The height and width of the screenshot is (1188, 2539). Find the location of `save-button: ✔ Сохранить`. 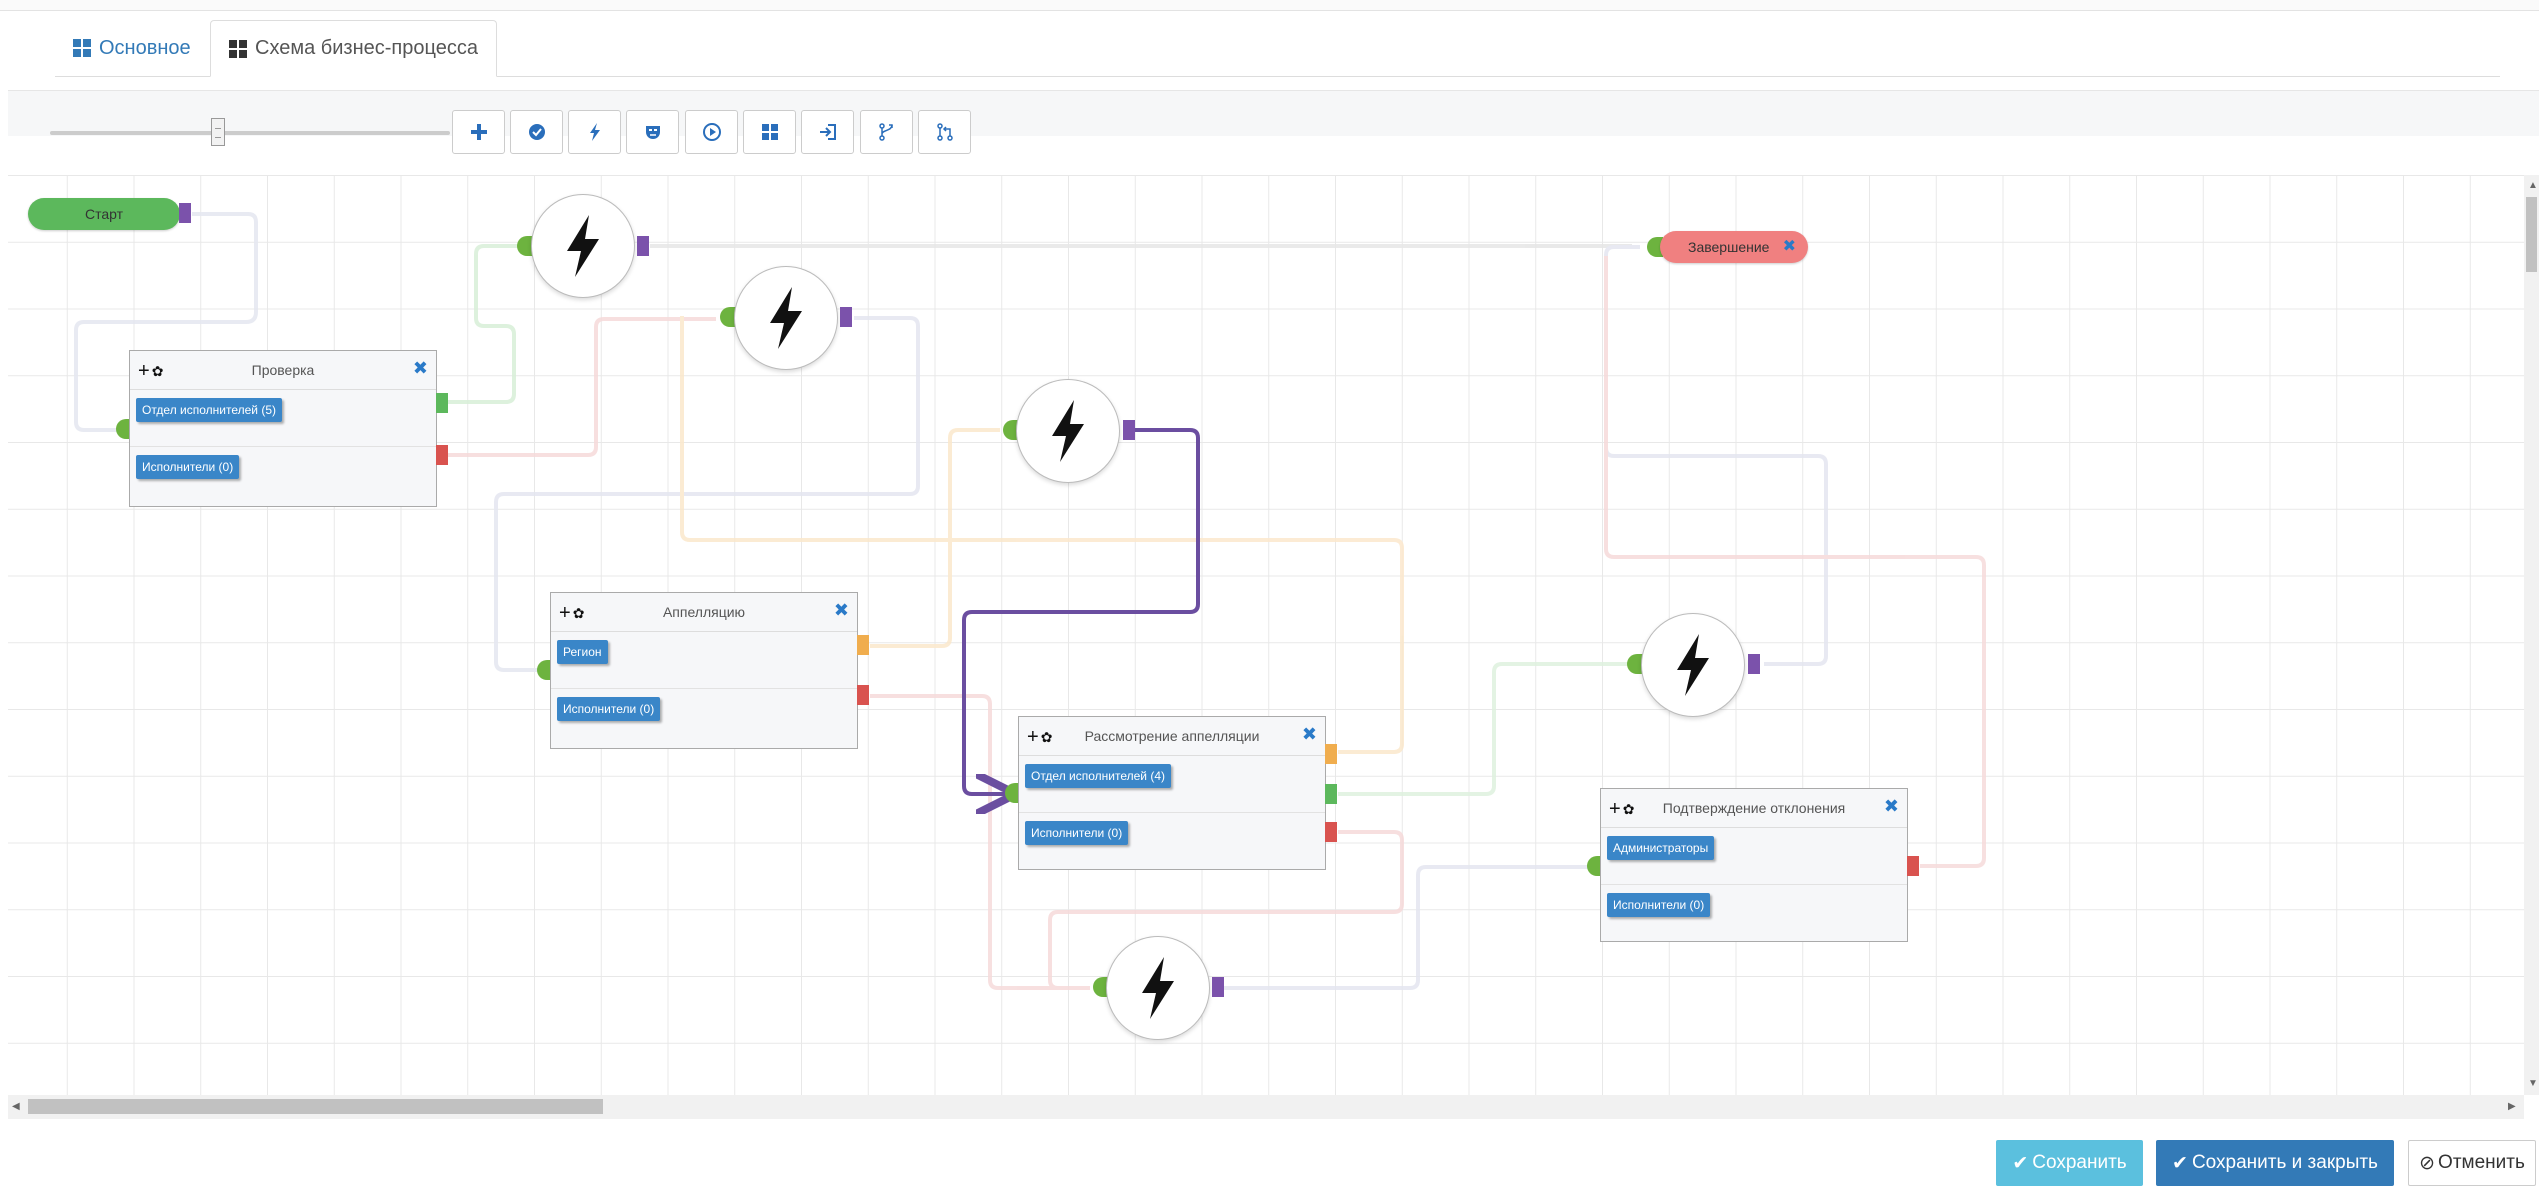

save-button: ✔ Сохранить is located at coordinates (2069, 1163).